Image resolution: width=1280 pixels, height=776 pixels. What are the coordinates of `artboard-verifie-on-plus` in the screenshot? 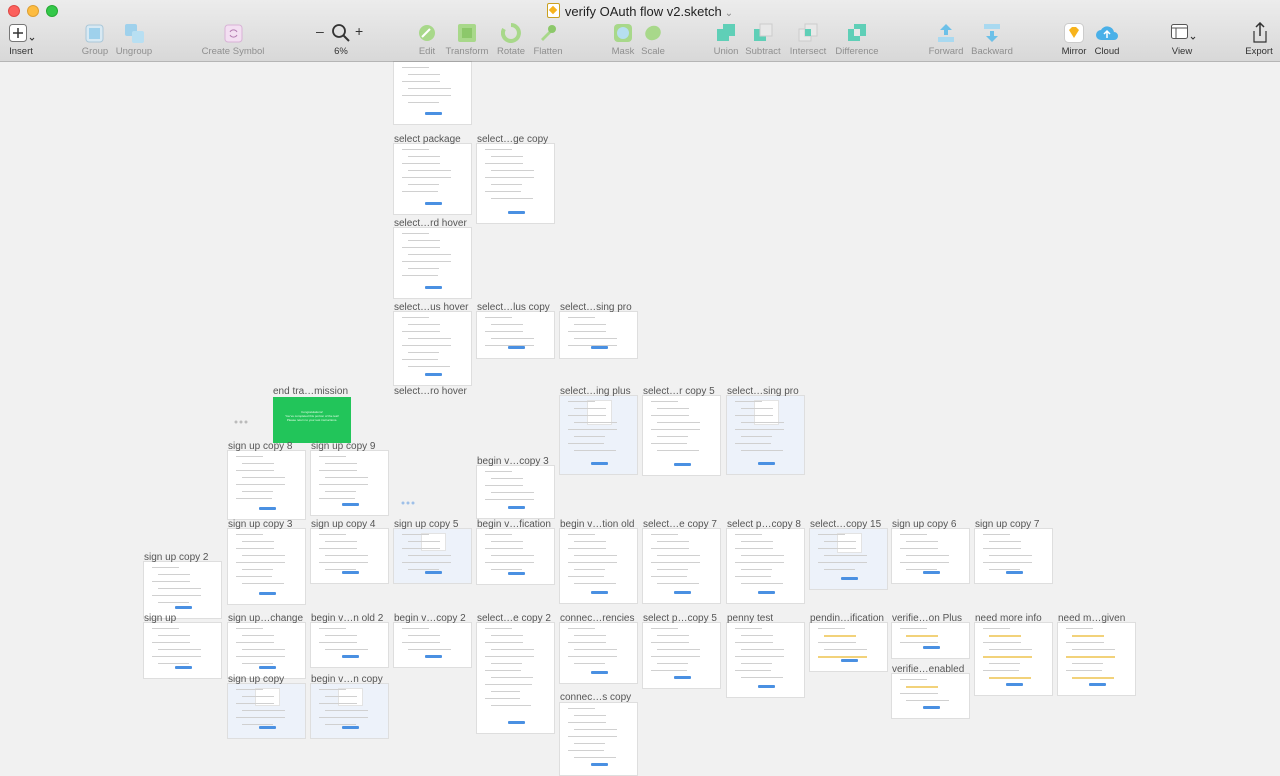 It's located at (930, 640).